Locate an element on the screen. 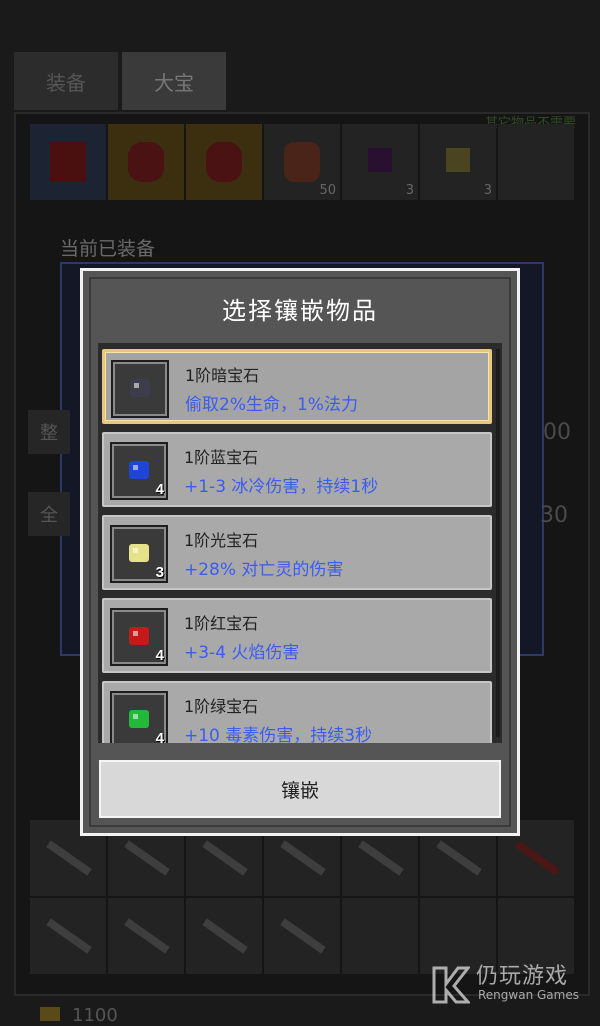 The width and height of the screenshot is (600, 1026). watermark-cn: 仍玩游戏 is located at coordinates (522, 976).